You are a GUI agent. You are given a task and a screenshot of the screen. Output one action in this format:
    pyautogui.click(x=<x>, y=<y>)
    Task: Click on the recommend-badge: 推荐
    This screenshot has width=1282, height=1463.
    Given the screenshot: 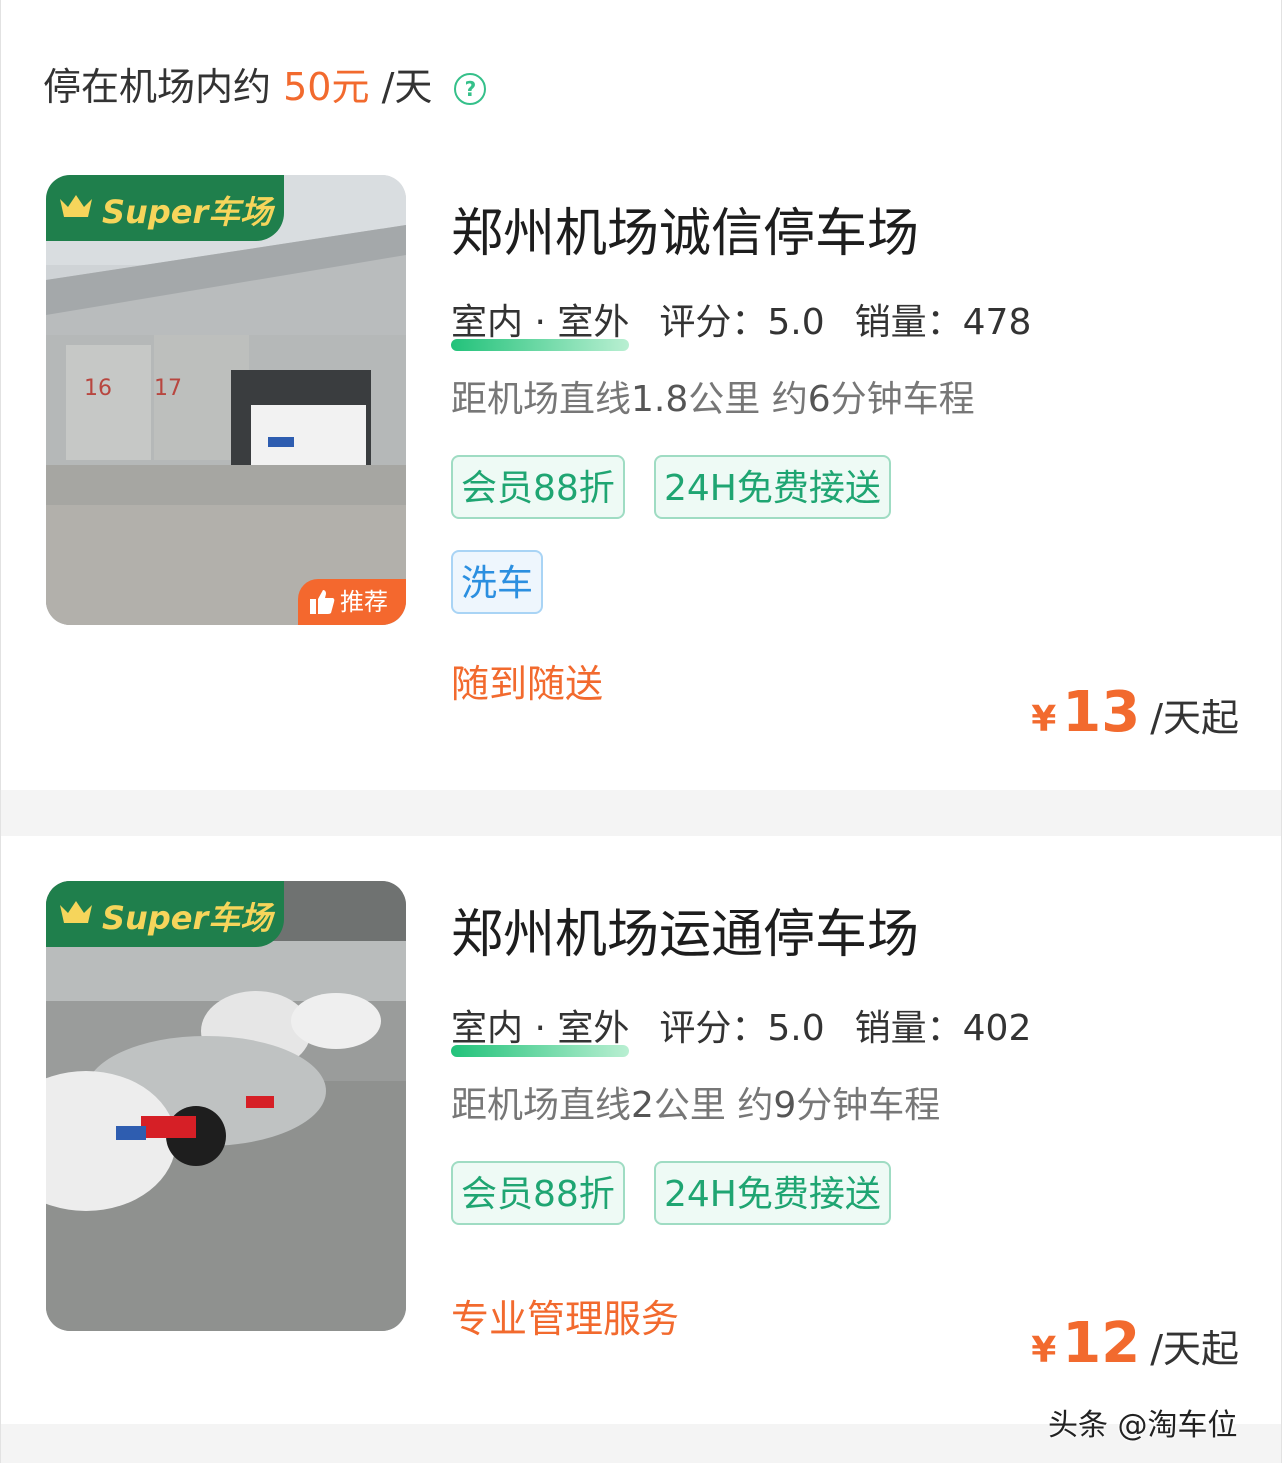 What is the action you would take?
    pyautogui.click(x=352, y=602)
    